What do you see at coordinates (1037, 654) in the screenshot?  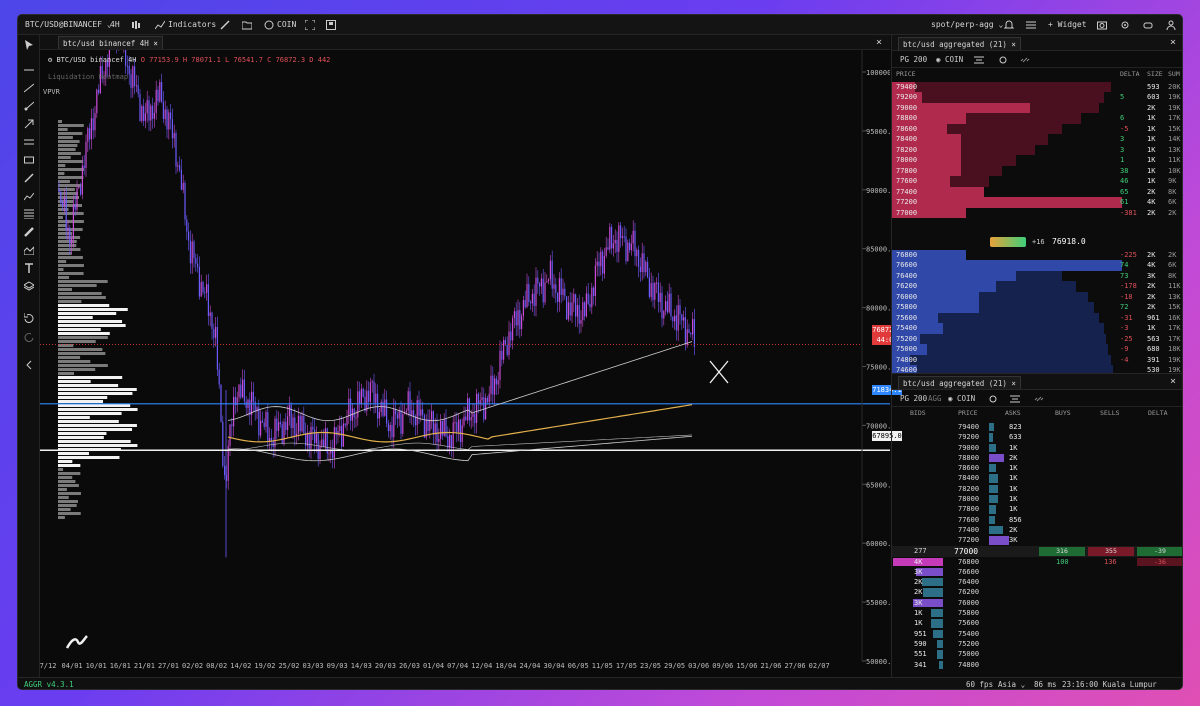 I see `ladder-bid-row: 551 75000` at bounding box center [1037, 654].